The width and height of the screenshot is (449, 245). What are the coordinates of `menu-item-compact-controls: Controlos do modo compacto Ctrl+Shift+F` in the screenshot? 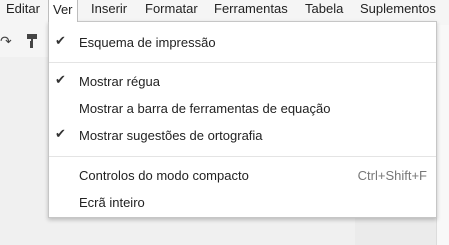 It's located at (242, 176).